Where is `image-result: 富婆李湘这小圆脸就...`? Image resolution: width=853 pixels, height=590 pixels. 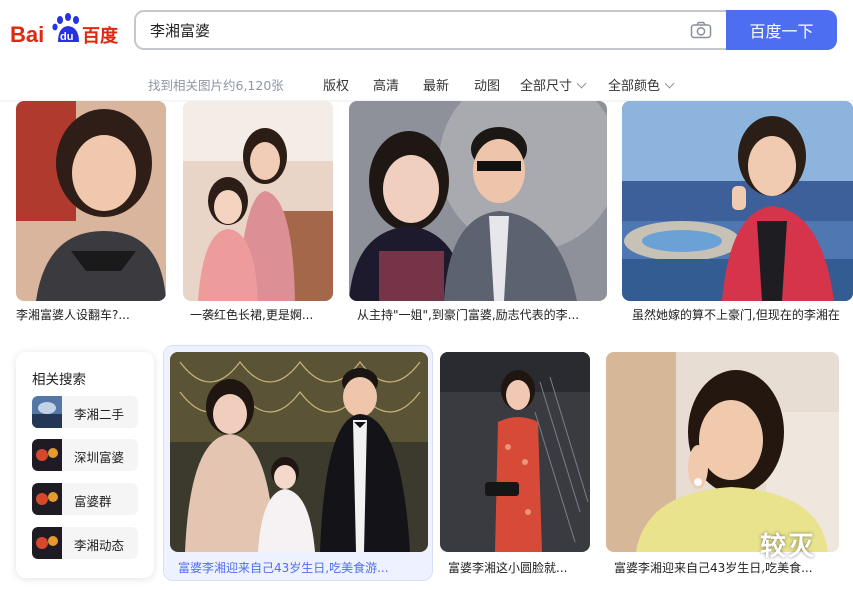
image-result: 富婆李湘这小圆脸就... is located at coordinates (516, 465).